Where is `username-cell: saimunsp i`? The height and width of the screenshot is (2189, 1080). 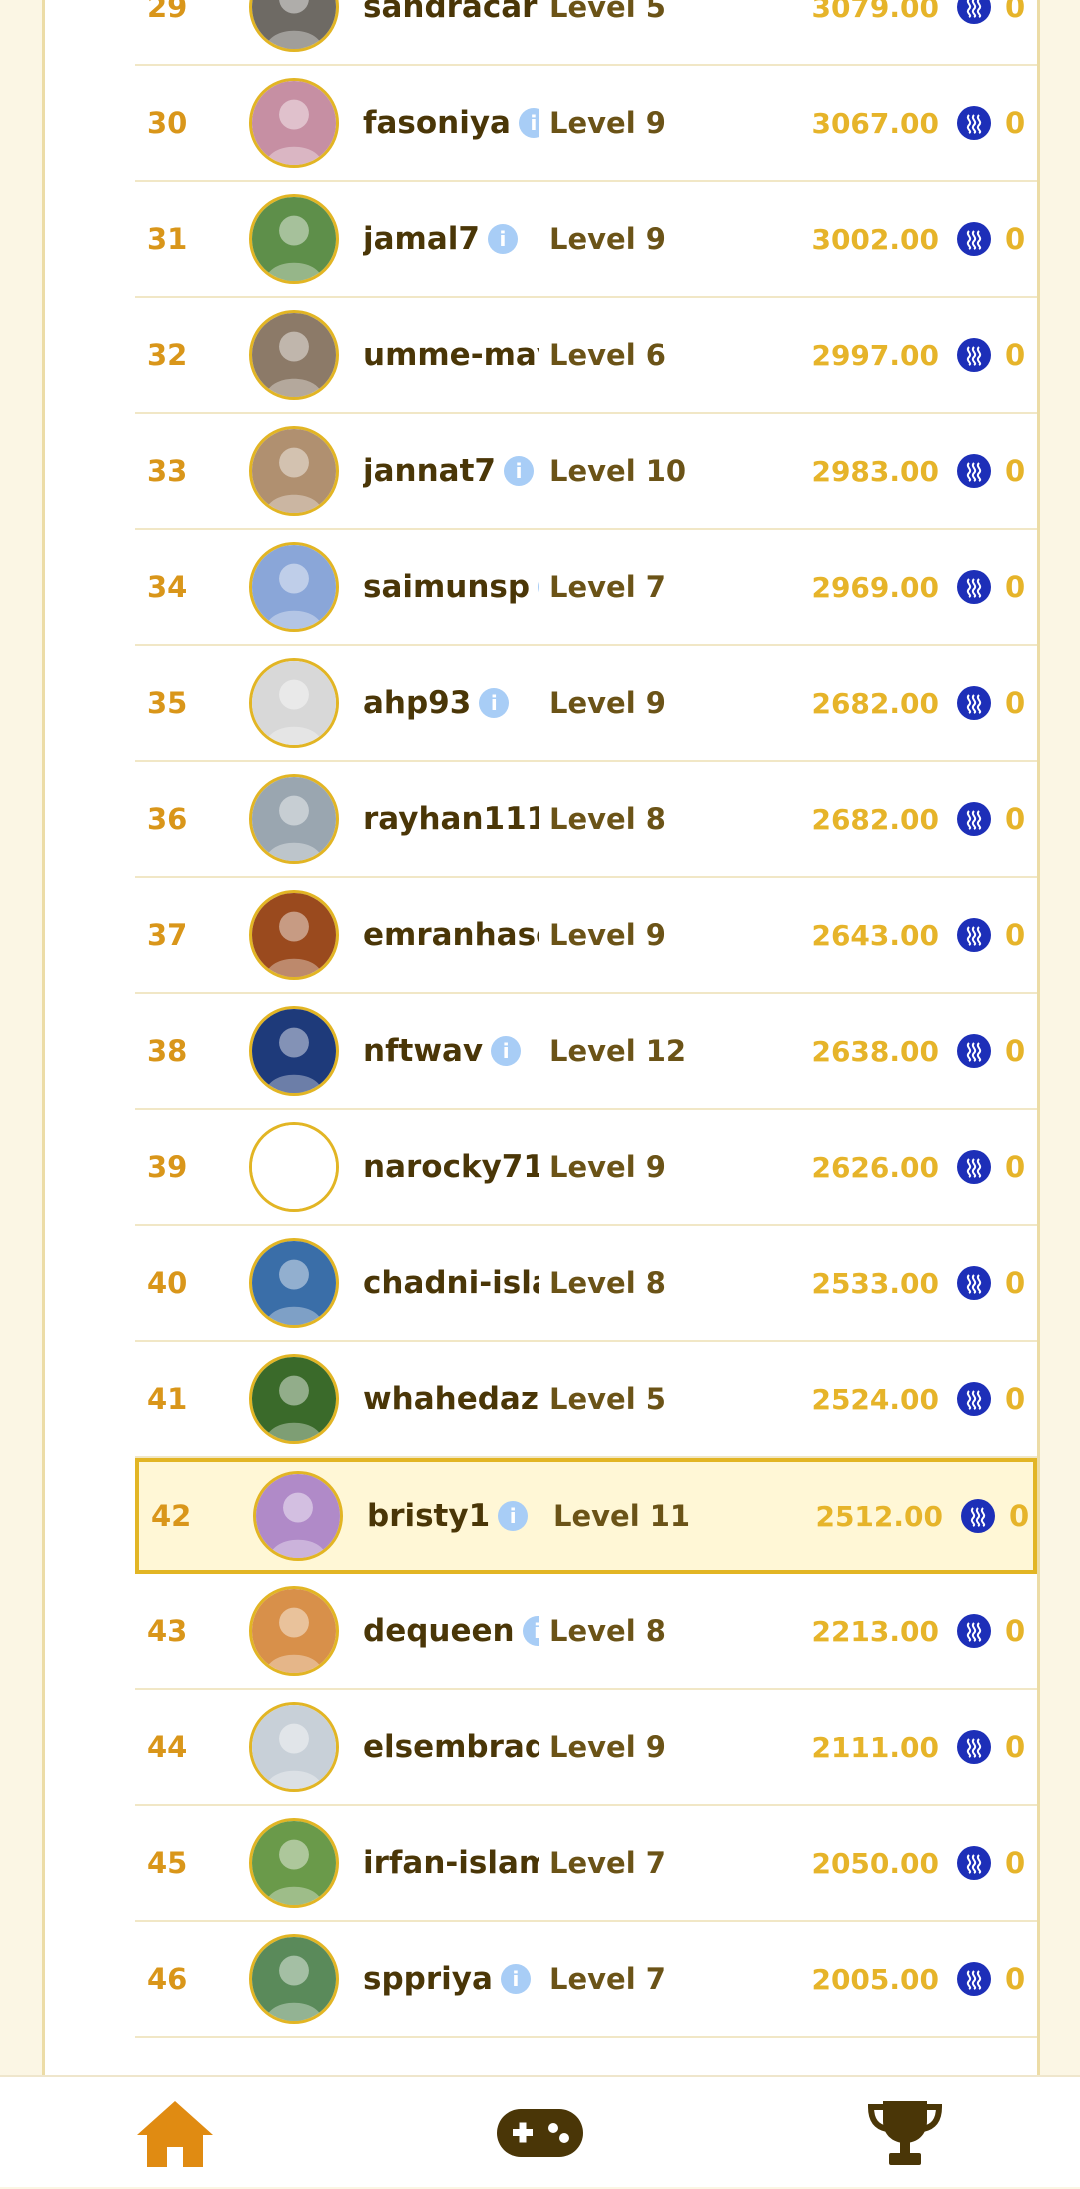
username-cell: saimunsp i is located at coordinates (451, 587).